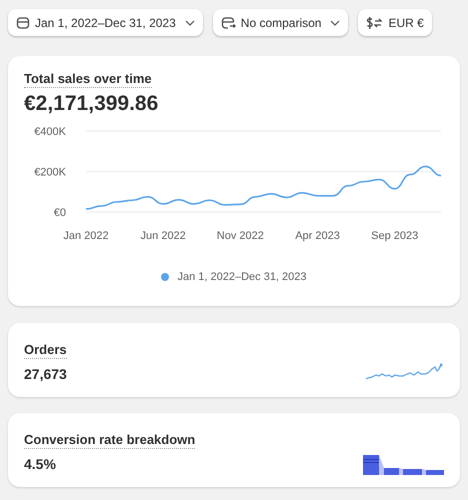  What do you see at coordinates (23, 23) in the screenshot?
I see `calendar-icon` at bounding box center [23, 23].